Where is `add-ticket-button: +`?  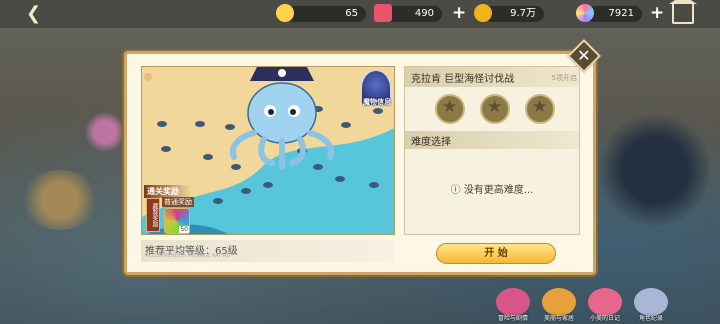 add-ticket-button: + is located at coordinates (459, 13).